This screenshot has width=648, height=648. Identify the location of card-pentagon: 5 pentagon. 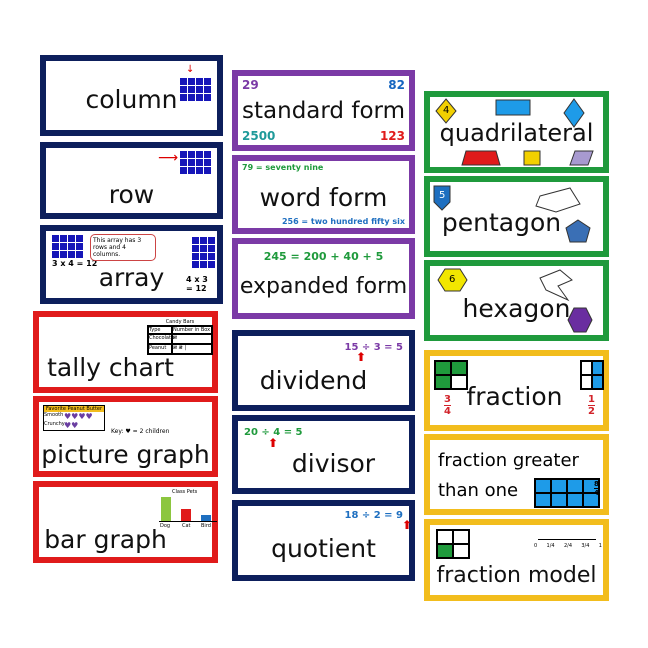
(516, 216).